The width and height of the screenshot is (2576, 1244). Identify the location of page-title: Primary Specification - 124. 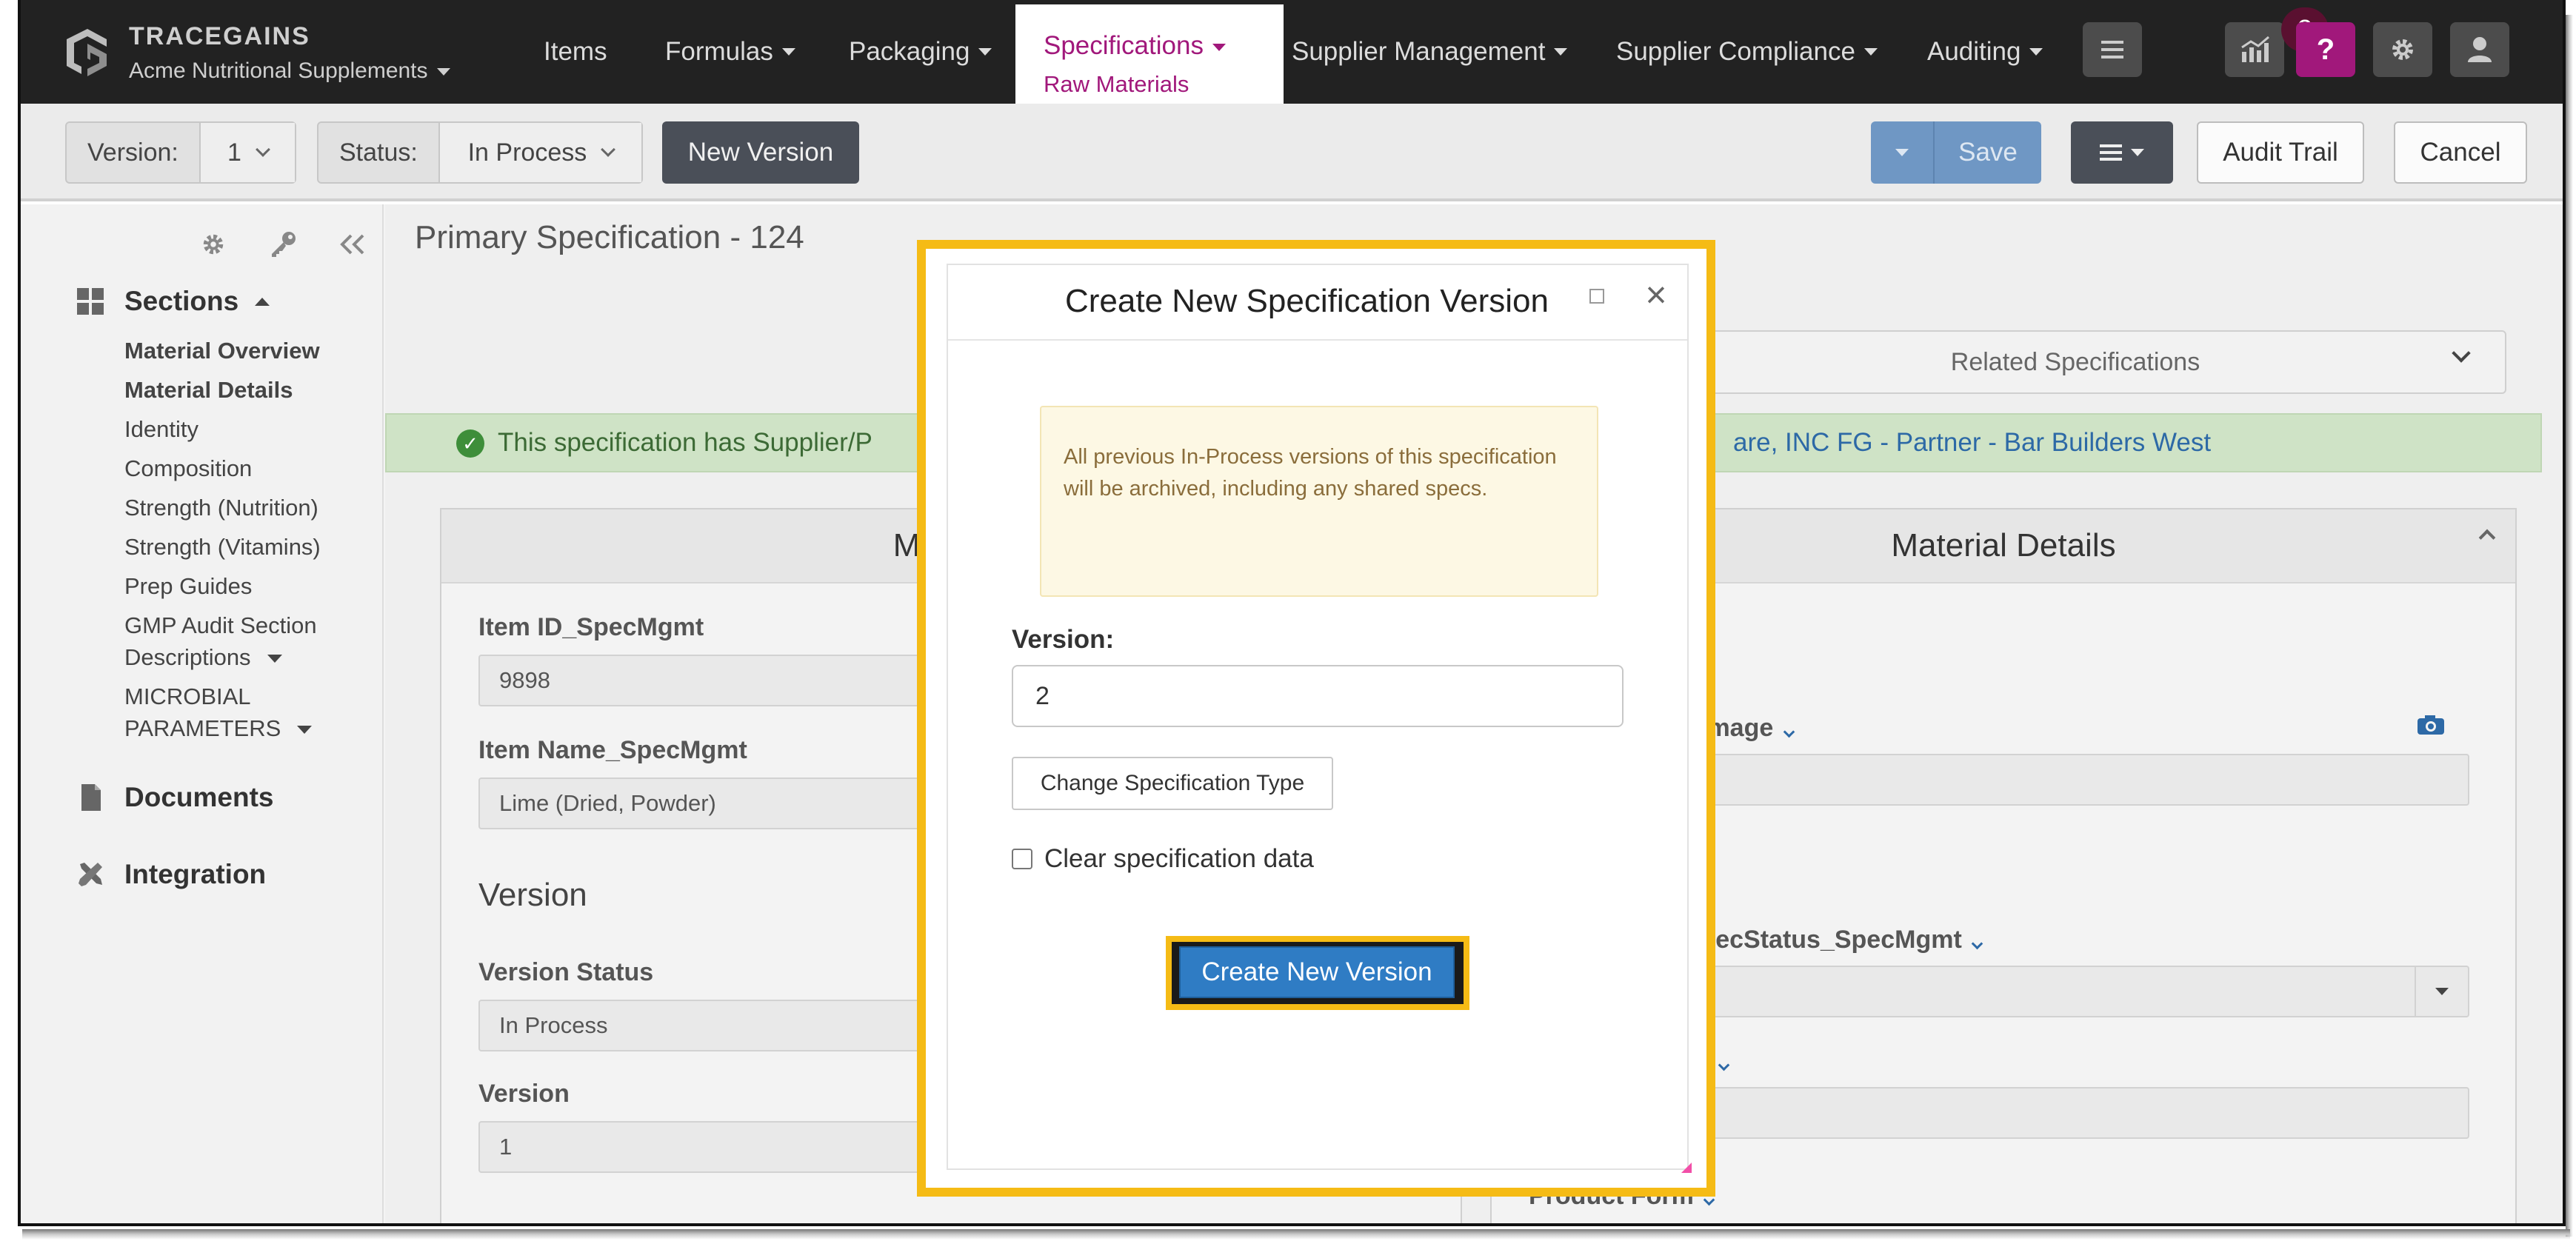
(609, 237).